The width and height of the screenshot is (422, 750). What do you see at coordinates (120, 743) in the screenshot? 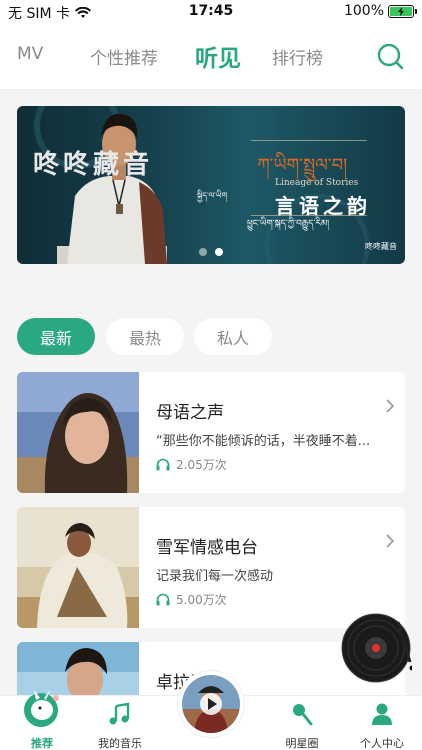
I see `tab-label-my-music: 我的音乐` at bounding box center [120, 743].